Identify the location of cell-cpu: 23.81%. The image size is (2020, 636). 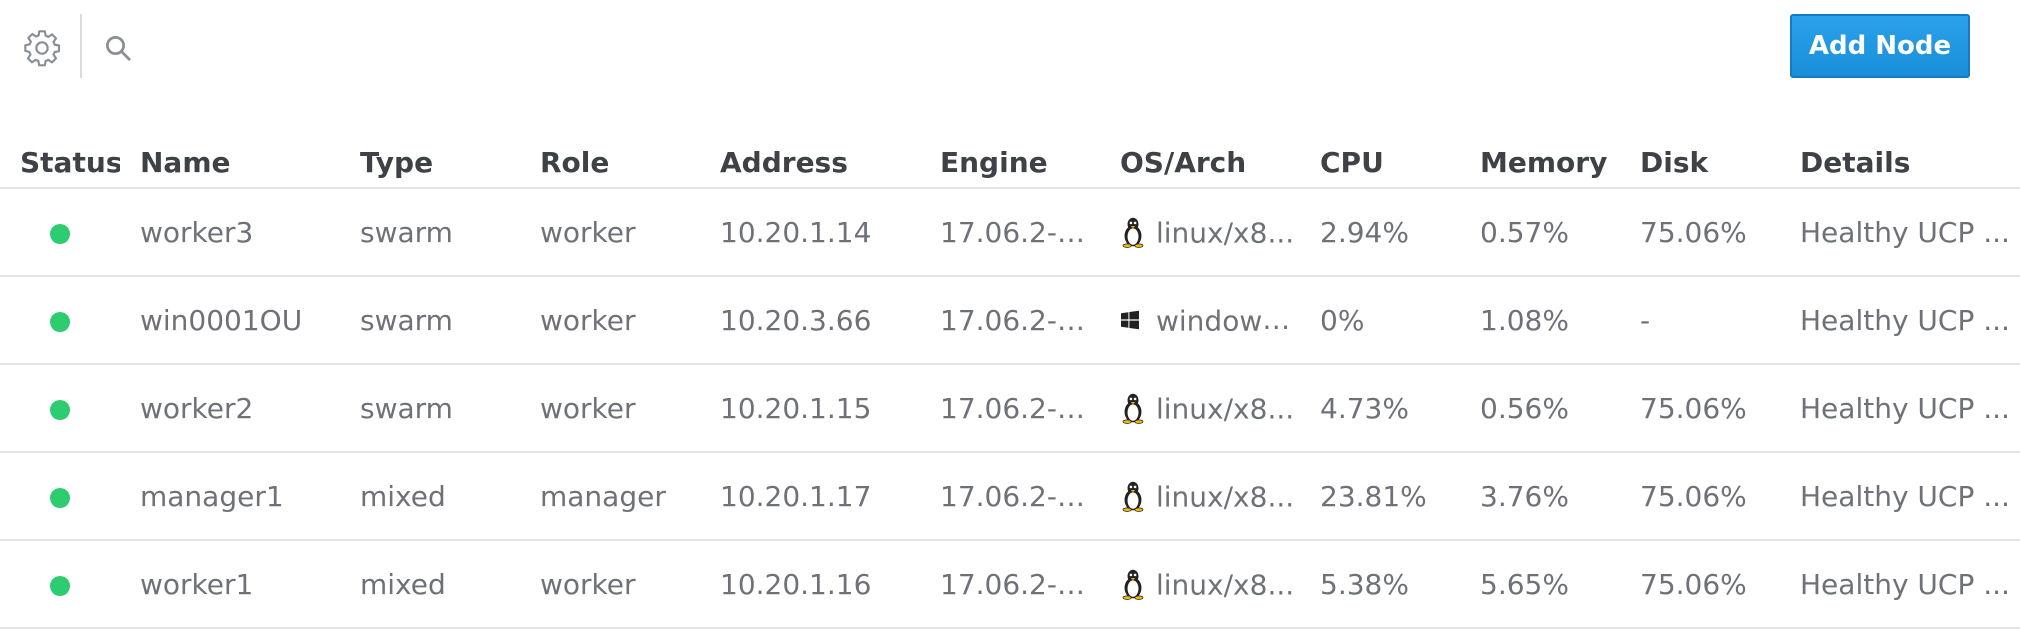
(1380, 496).